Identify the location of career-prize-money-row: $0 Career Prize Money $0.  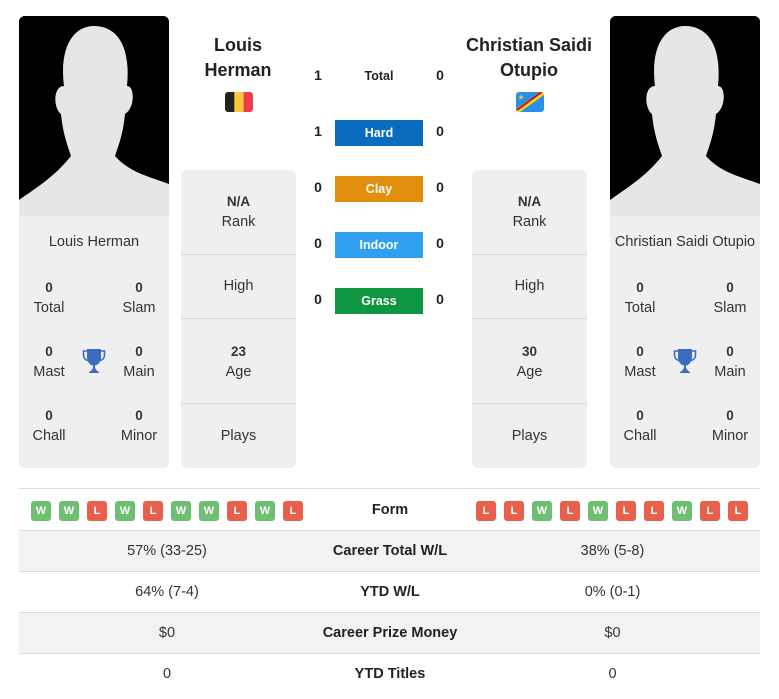
(389, 632).